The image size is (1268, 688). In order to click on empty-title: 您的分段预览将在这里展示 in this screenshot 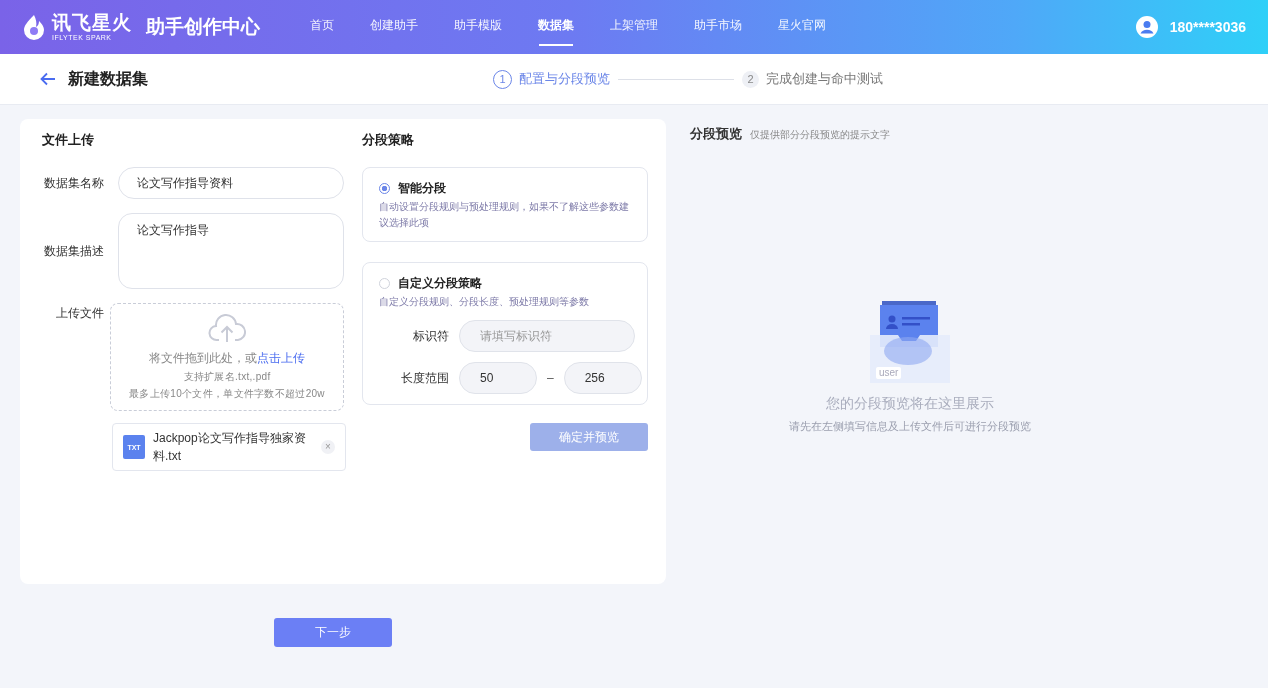, I will do `click(910, 404)`.